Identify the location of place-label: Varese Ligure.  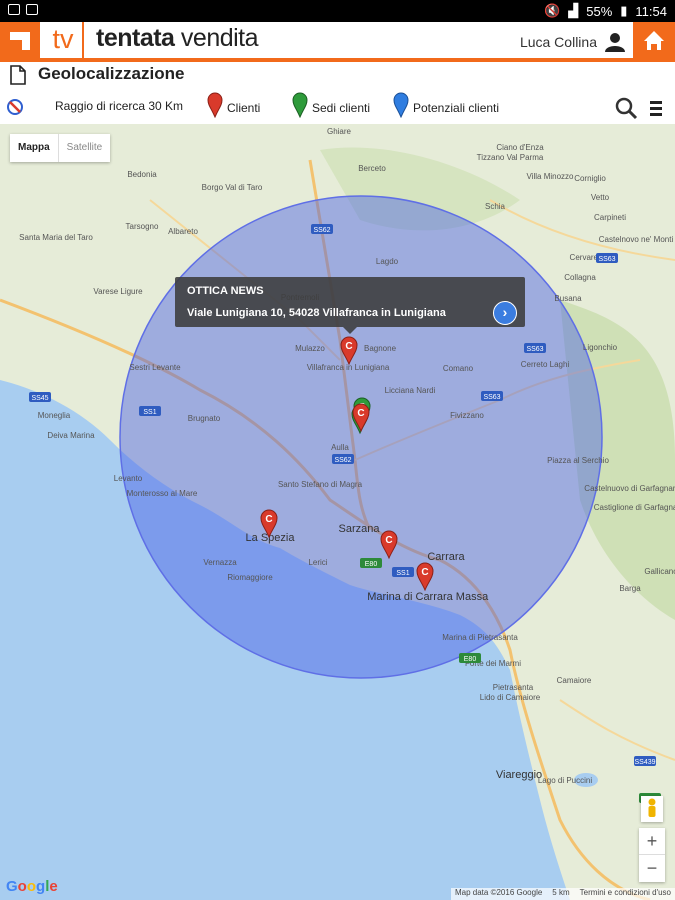
(118, 291).